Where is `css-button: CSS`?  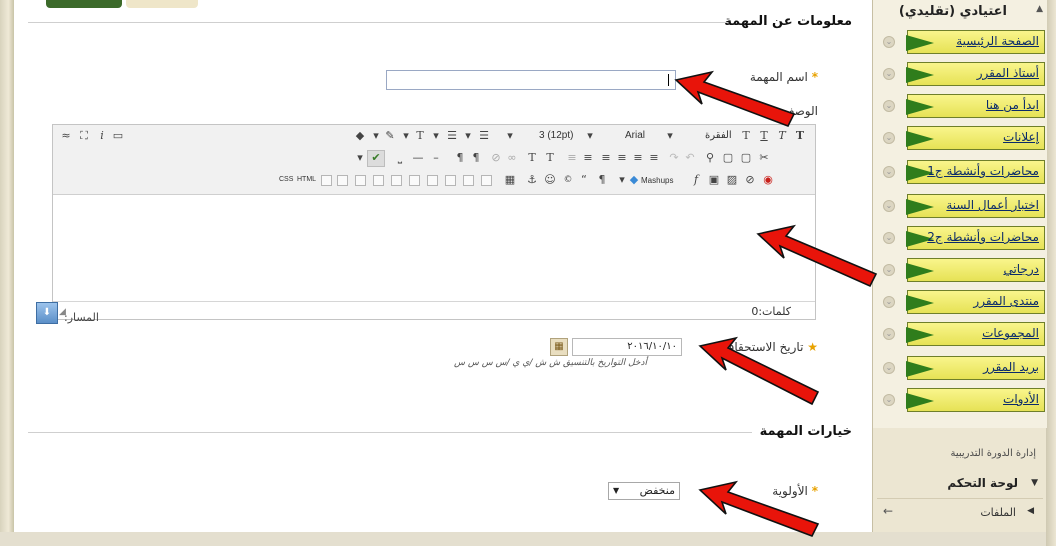 css-button: CSS is located at coordinates (286, 179).